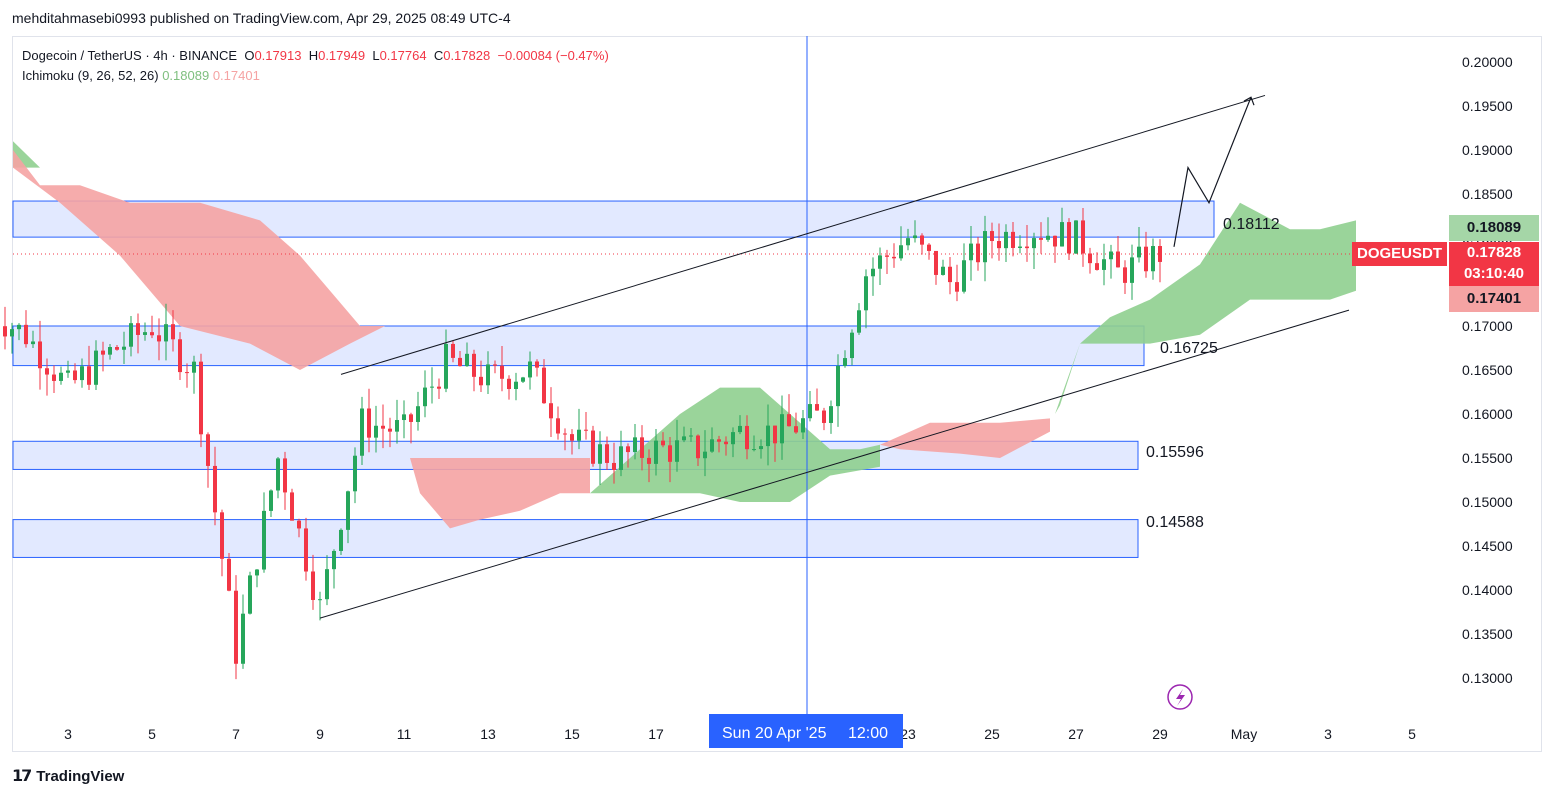 This screenshot has width=1554, height=798. I want to click on price-tick-label: 0.15000, so click(1487, 502).